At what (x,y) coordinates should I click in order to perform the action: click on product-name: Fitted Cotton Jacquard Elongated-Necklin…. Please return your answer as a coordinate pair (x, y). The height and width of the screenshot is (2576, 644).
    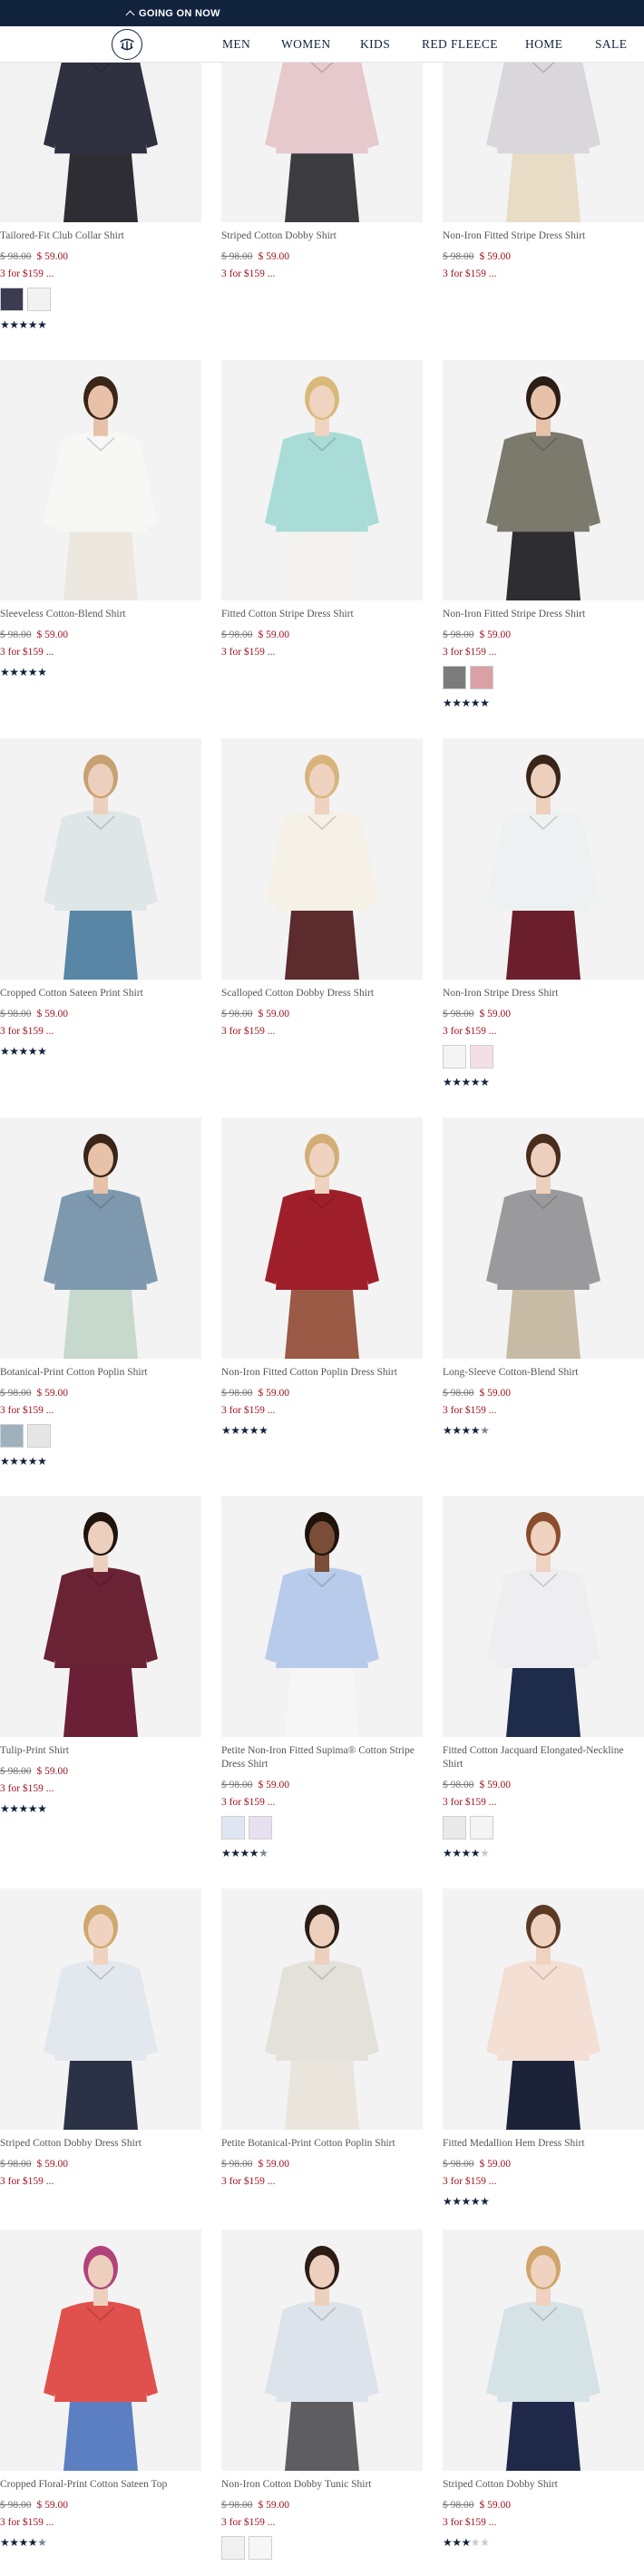
    Looking at the image, I should click on (543, 1757).